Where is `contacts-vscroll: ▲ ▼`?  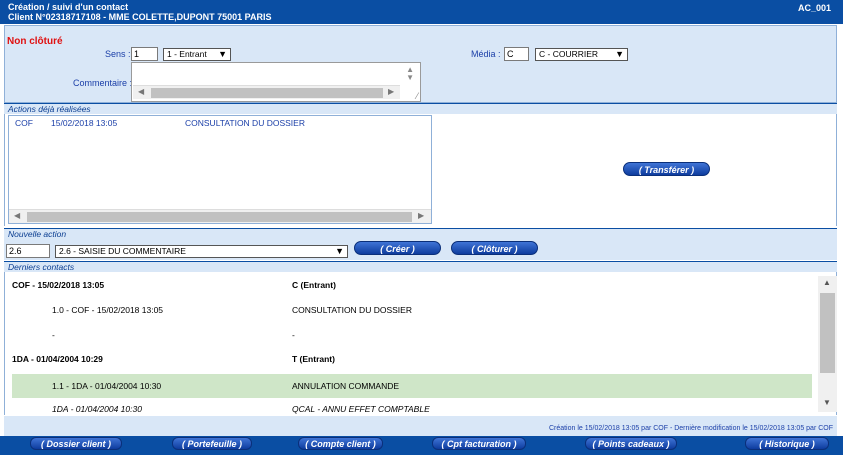
contacts-vscroll: ▲ ▼ is located at coordinates (827, 344).